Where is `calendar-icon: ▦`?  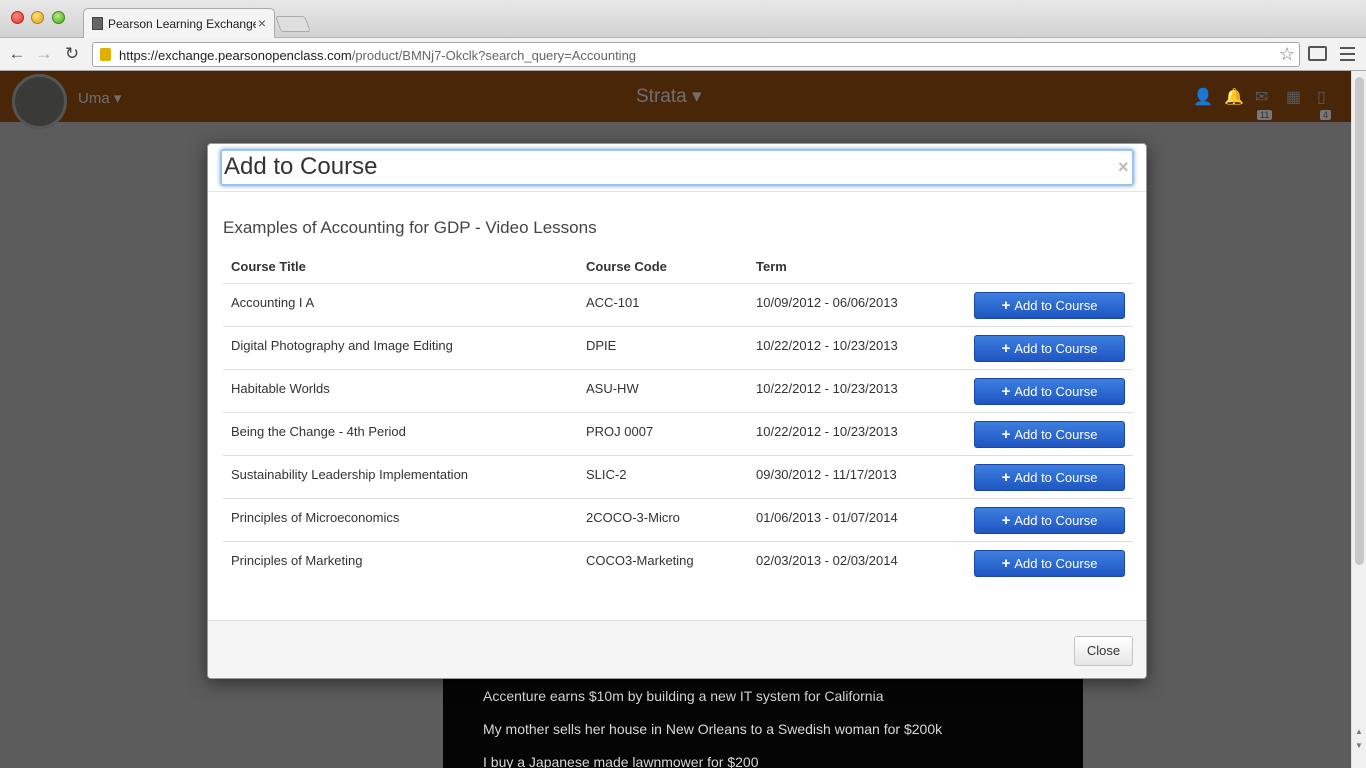 calendar-icon: ▦ is located at coordinates (1293, 97).